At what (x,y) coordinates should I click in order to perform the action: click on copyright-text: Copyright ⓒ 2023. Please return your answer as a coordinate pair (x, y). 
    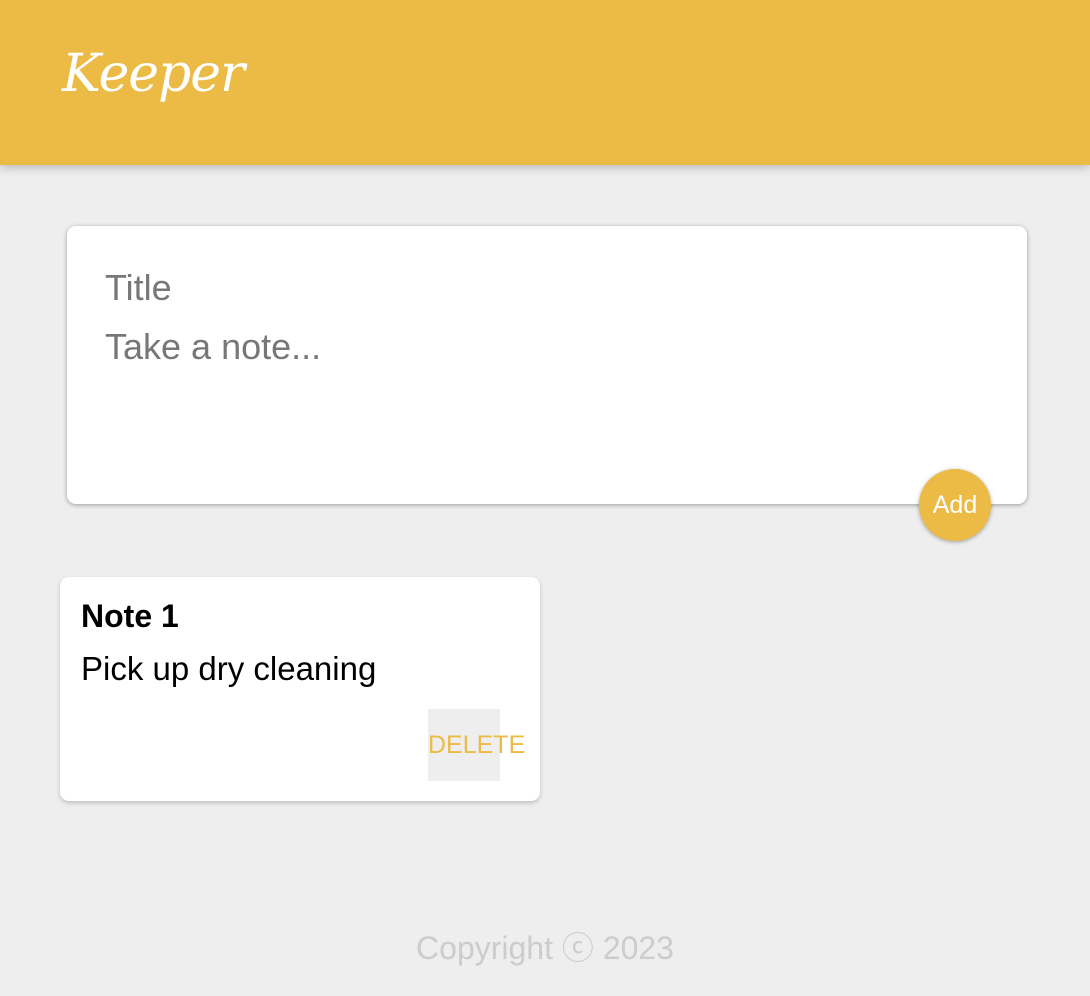
    Looking at the image, I should click on (545, 948).